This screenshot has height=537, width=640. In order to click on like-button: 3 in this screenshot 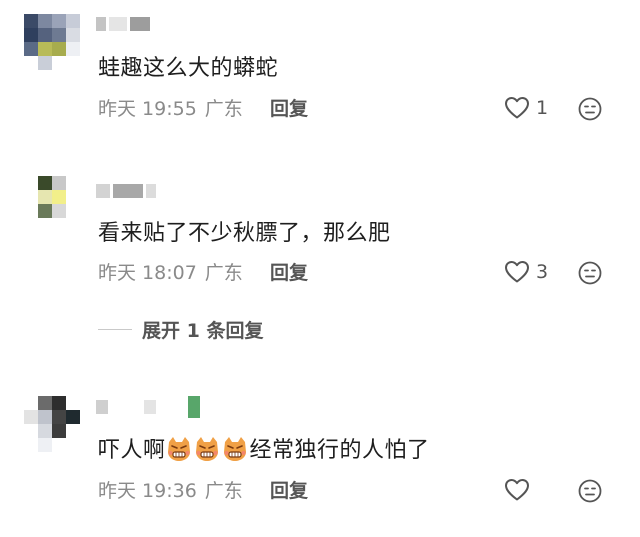, I will do `click(526, 272)`.